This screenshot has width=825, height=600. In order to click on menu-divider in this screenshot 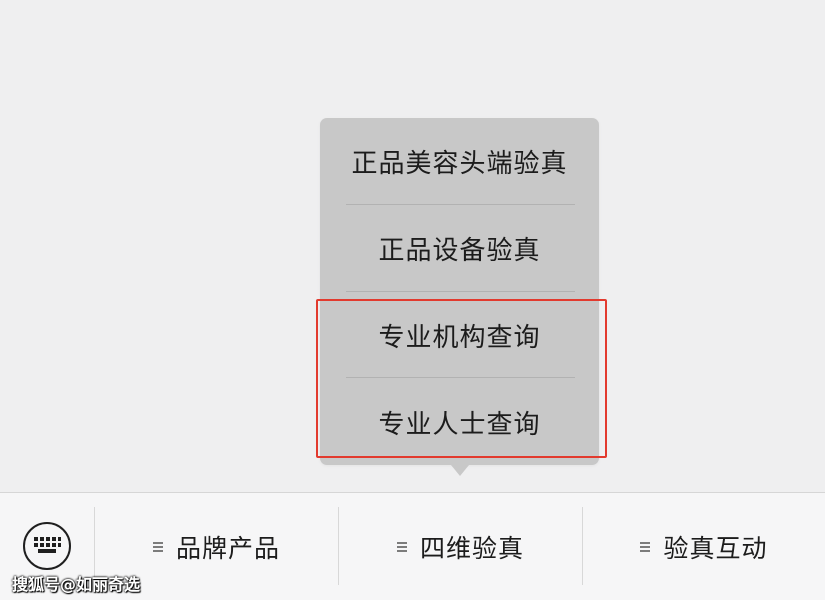, I will do `click(460, 377)`.